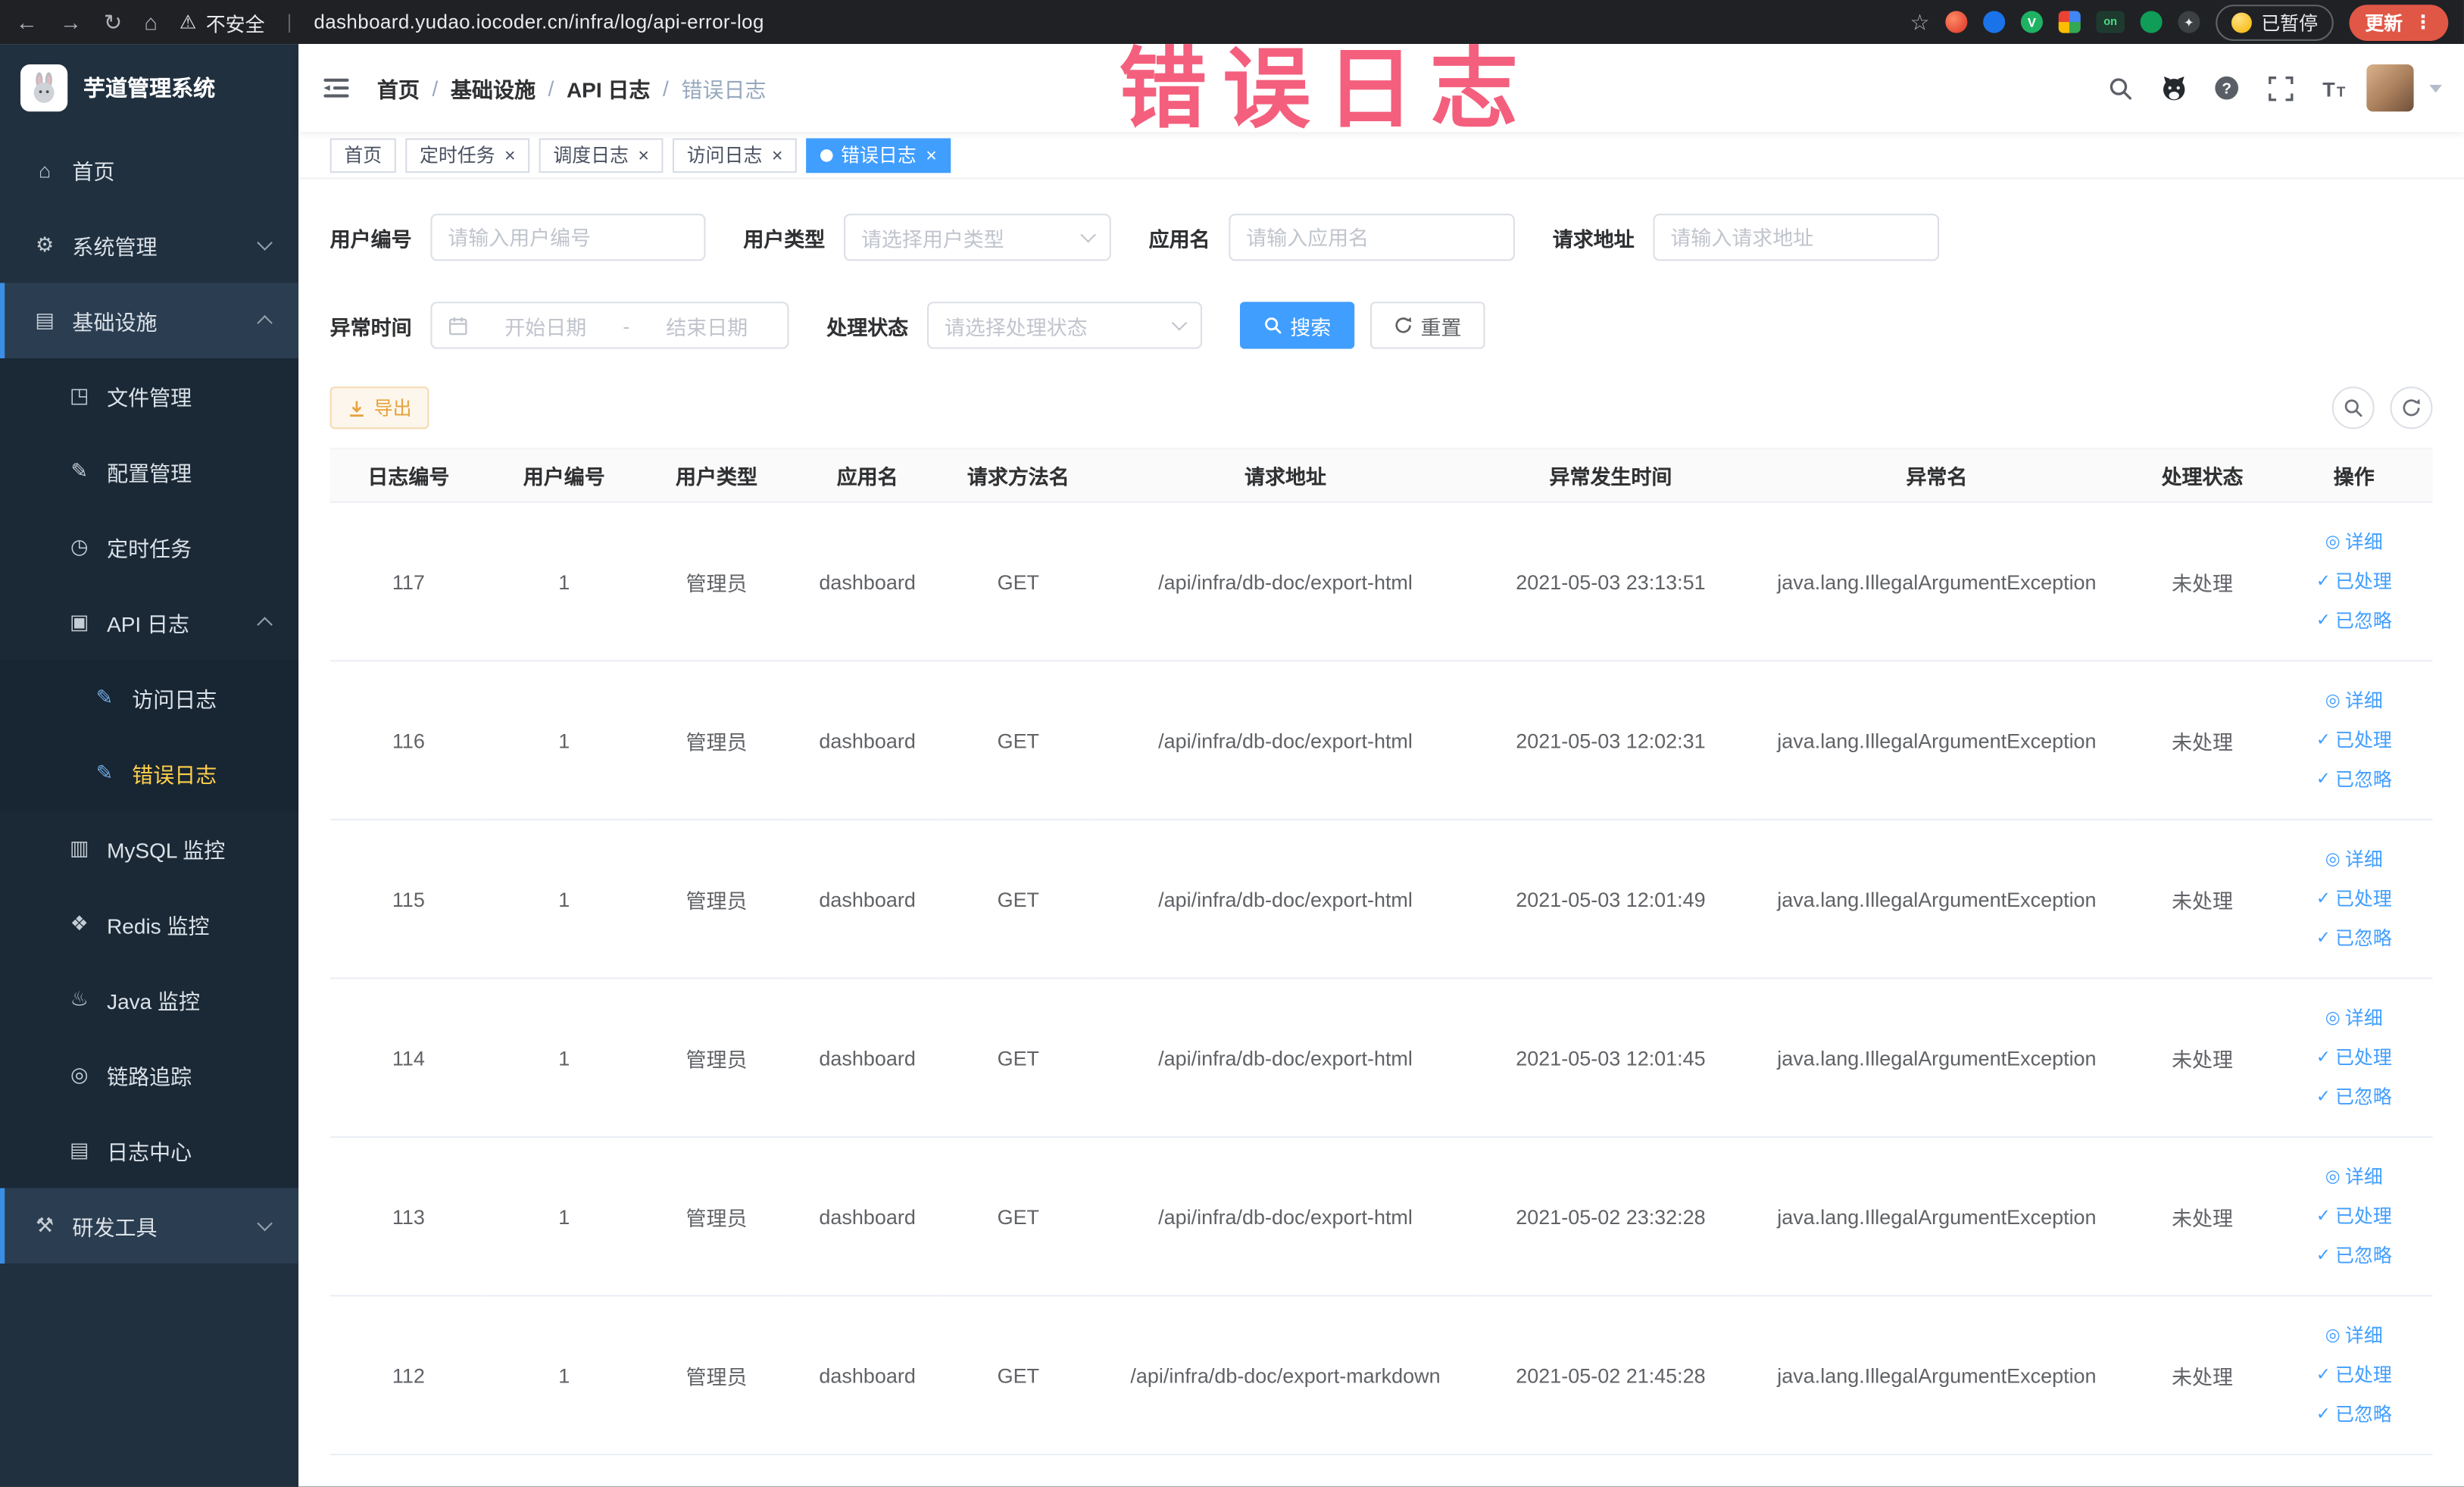 This screenshot has width=2464, height=1487. I want to click on back-icon: ←, so click(27, 21).